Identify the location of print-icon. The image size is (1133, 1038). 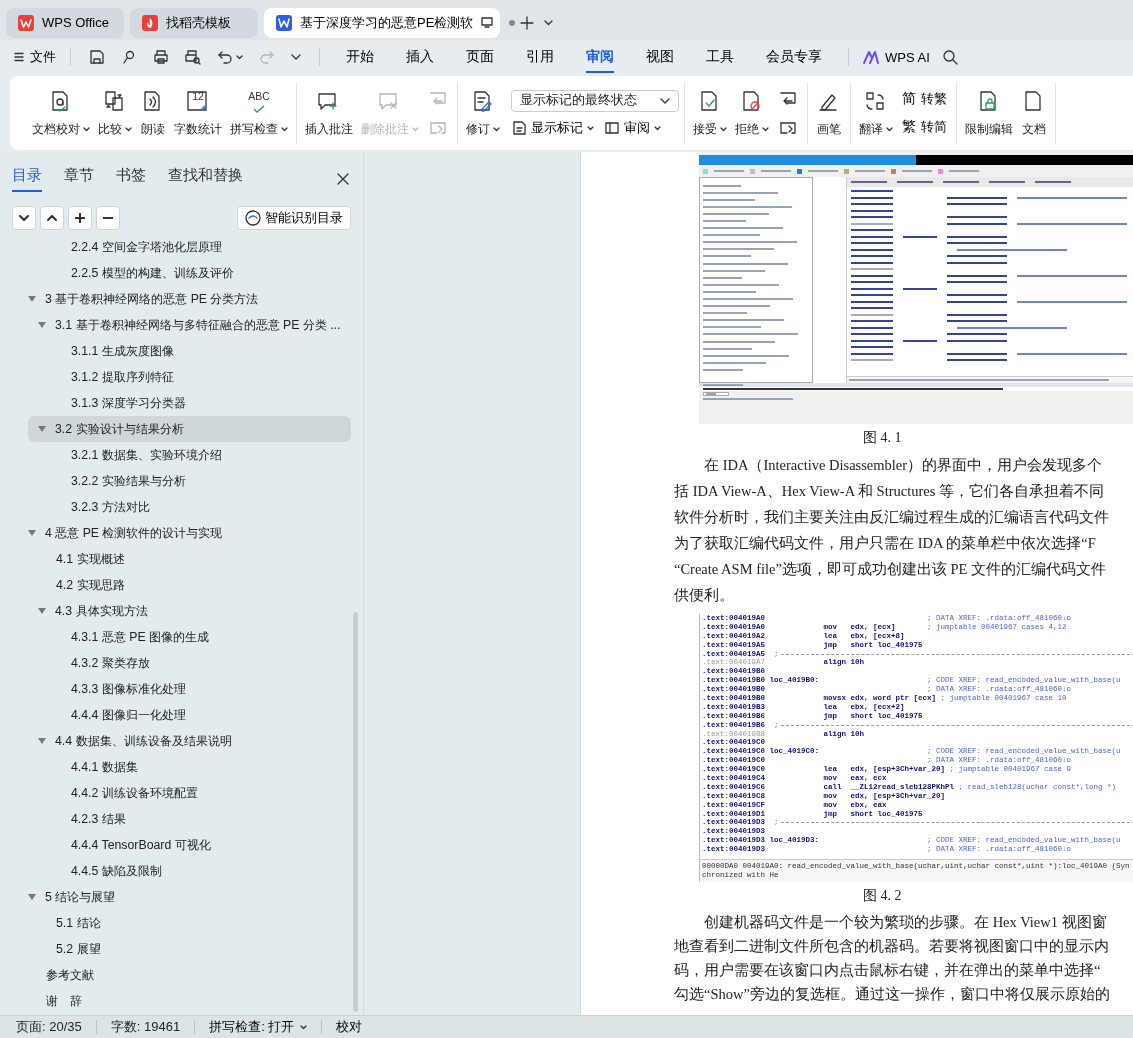
(161, 57).